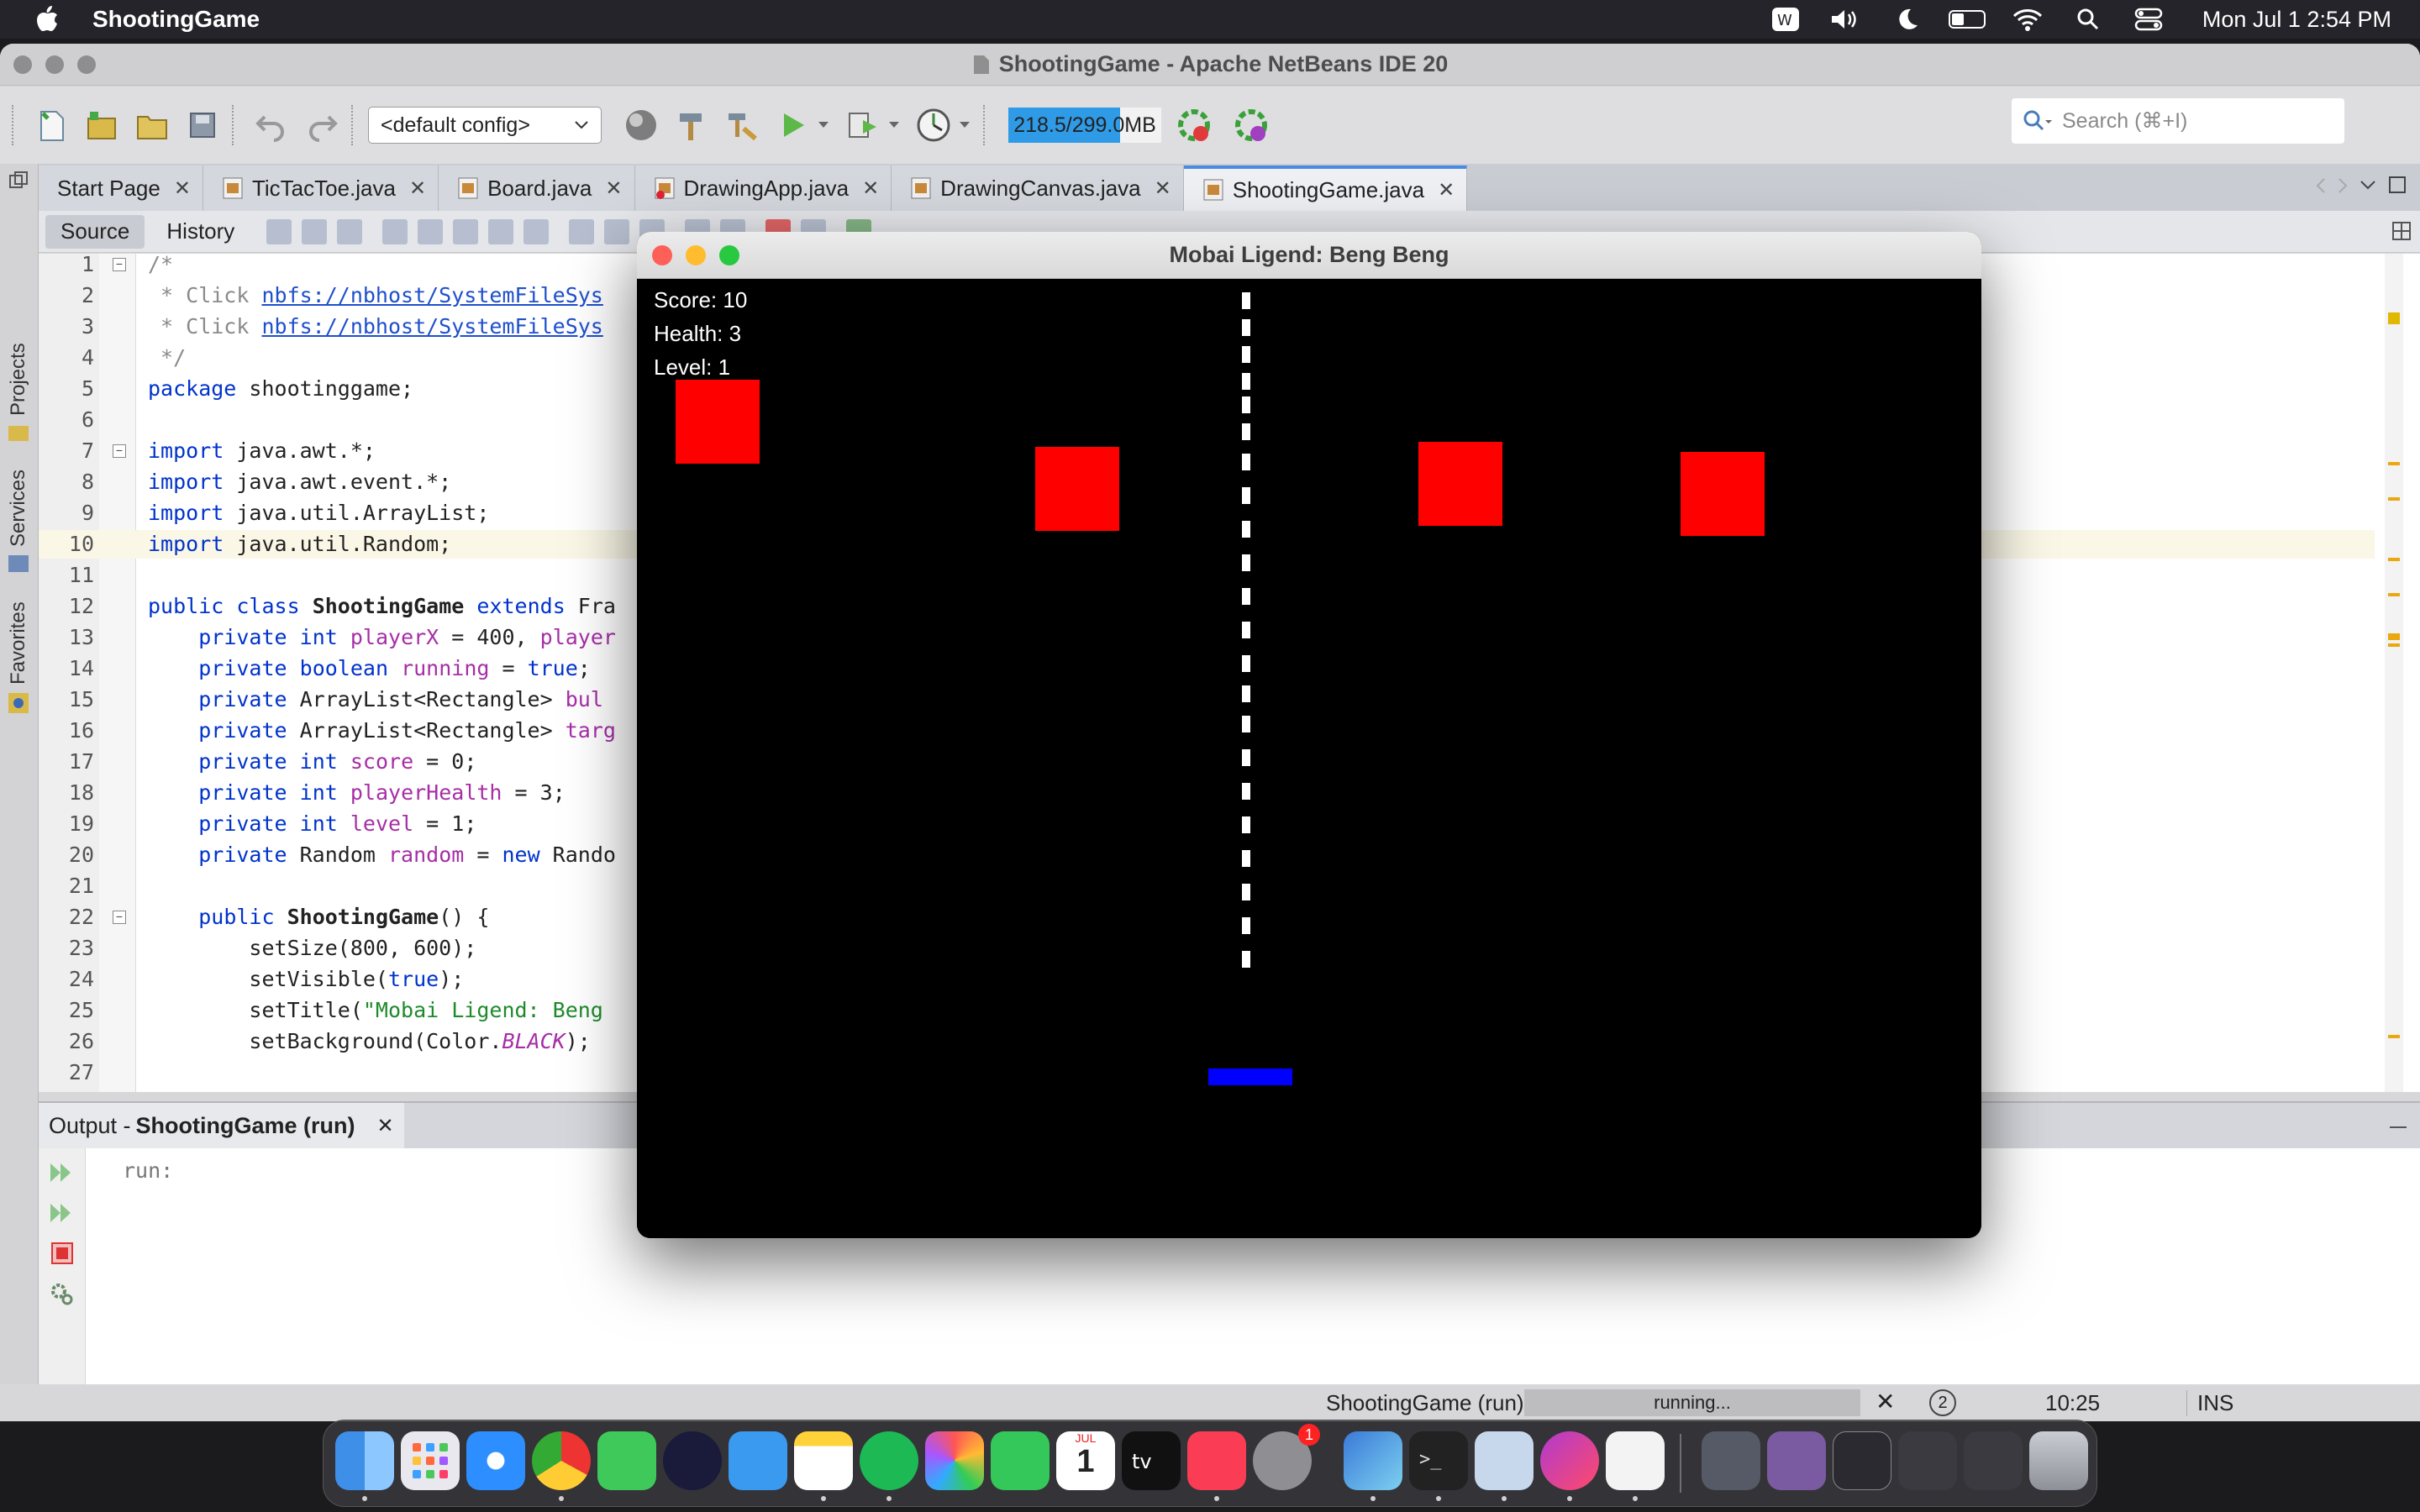 Image resolution: width=2420 pixels, height=1512 pixels. Describe the element at coordinates (203, 125) in the screenshot. I see `save-all-button` at that location.